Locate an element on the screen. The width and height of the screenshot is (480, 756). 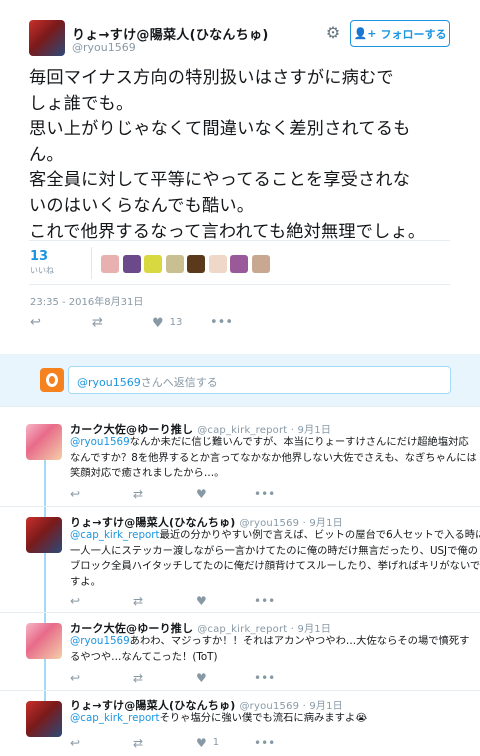
tweet-timestamp: 23:35 - 2016年8月31日 is located at coordinates (86, 300).